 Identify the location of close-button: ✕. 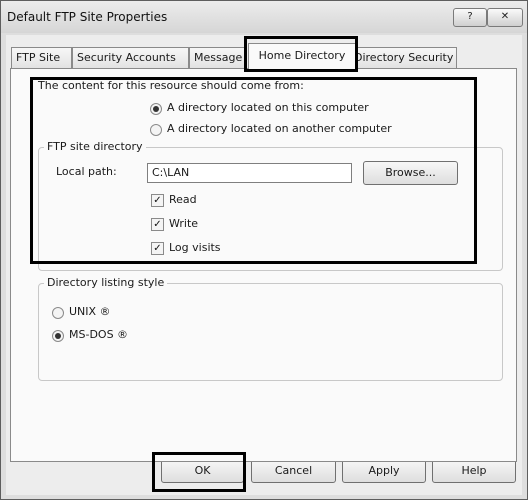
(505, 17).